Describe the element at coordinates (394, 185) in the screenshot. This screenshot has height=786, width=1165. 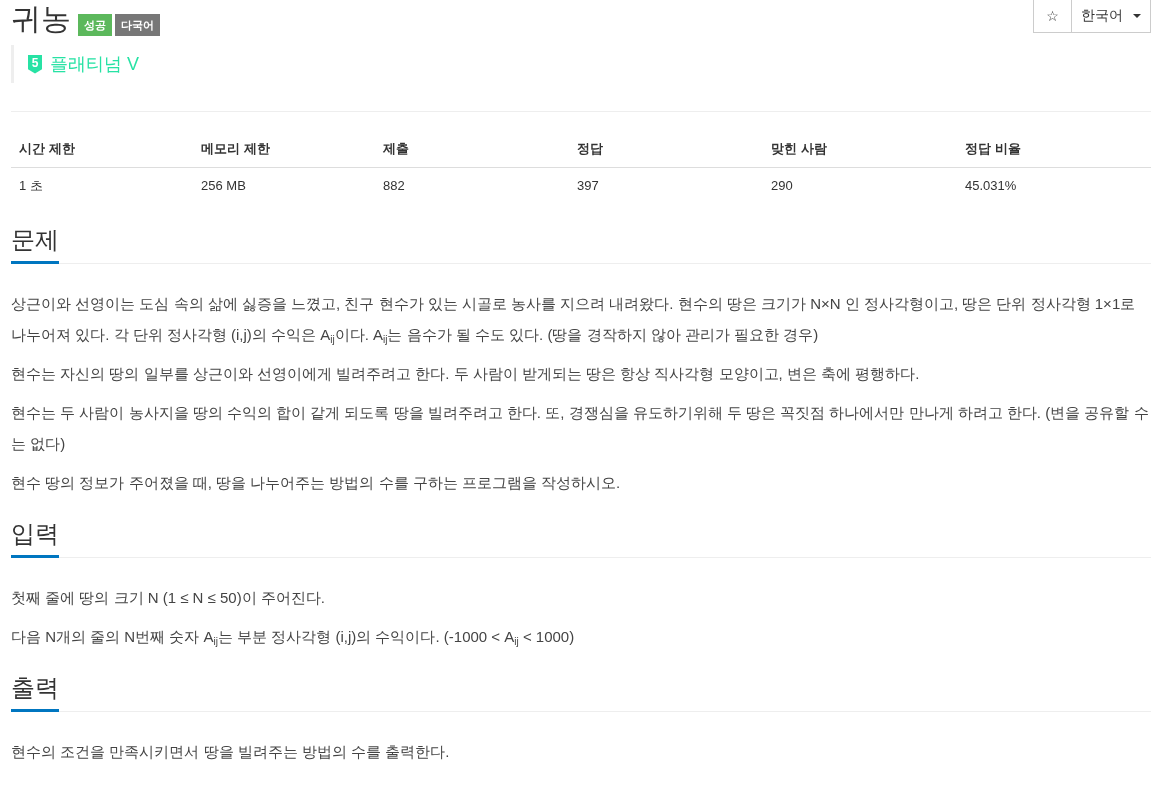
I see `table-cell: 882` at that location.